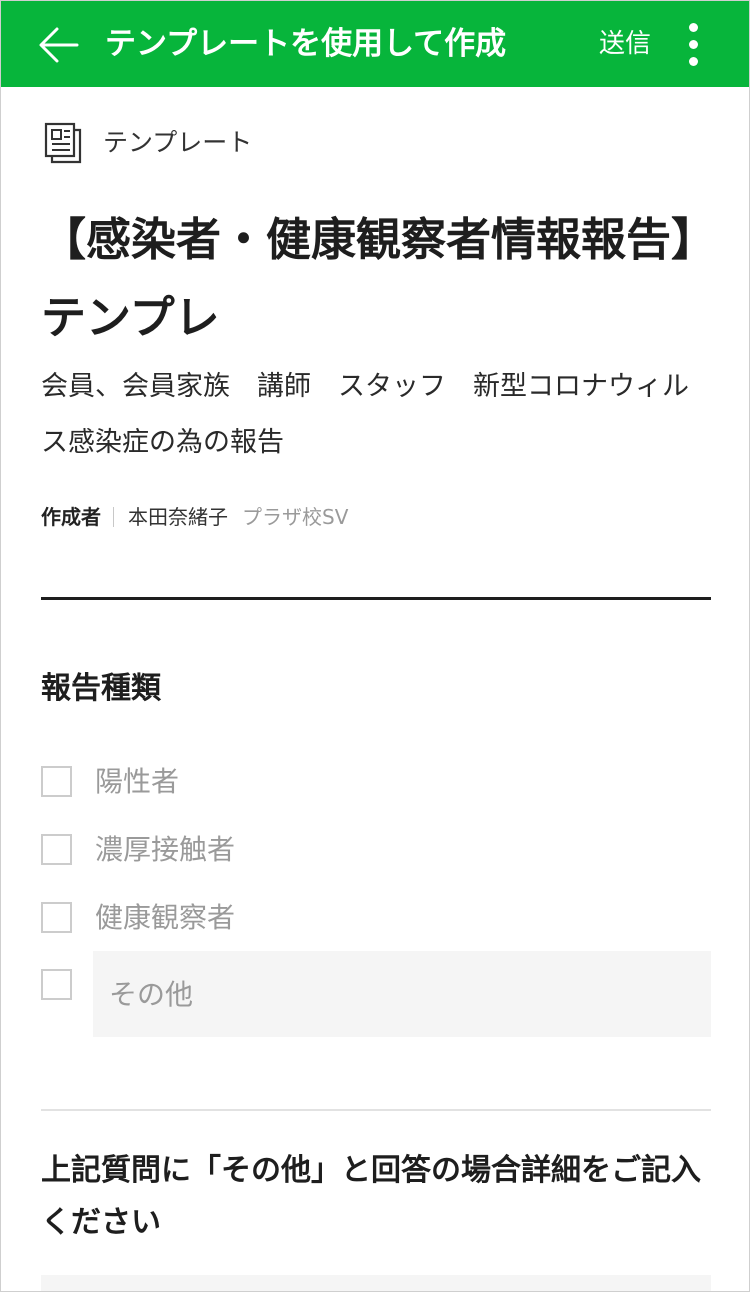 This screenshot has height=1292, width=750. What do you see at coordinates (365, 414) in the screenshot?
I see `template-description: 会員、会員家族 講師 スタッフ 新型コロナウィルス感染症の為の報告` at bounding box center [365, 414].